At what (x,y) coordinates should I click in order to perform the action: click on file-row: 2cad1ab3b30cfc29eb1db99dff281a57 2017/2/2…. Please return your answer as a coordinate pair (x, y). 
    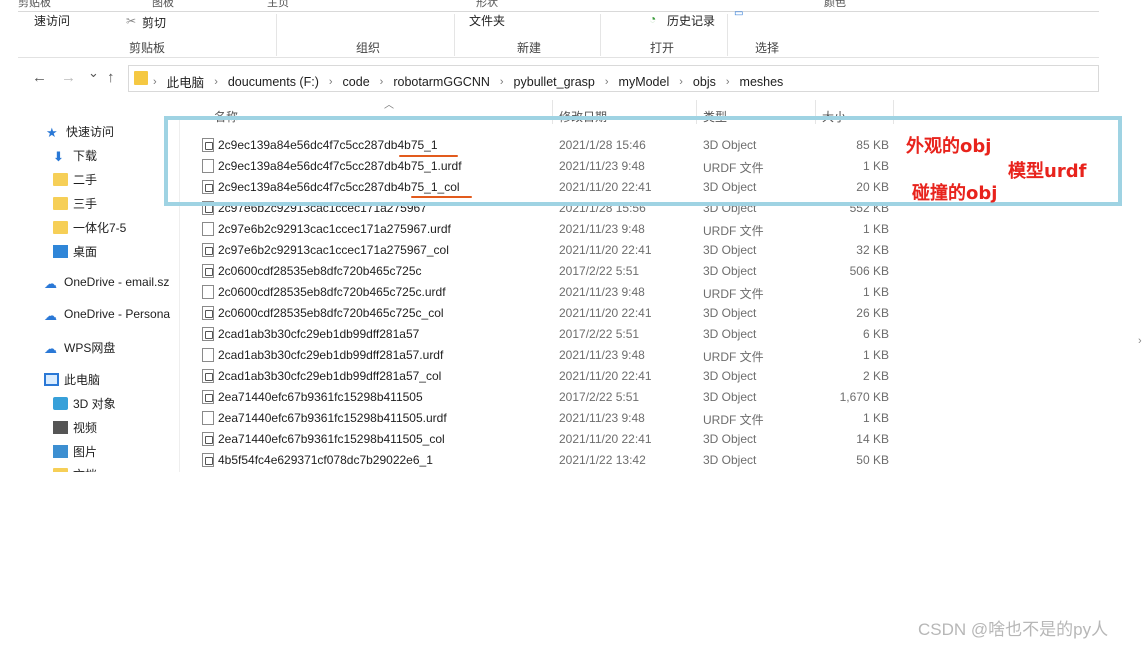
    Looking at the image, I should click on (646, 333).